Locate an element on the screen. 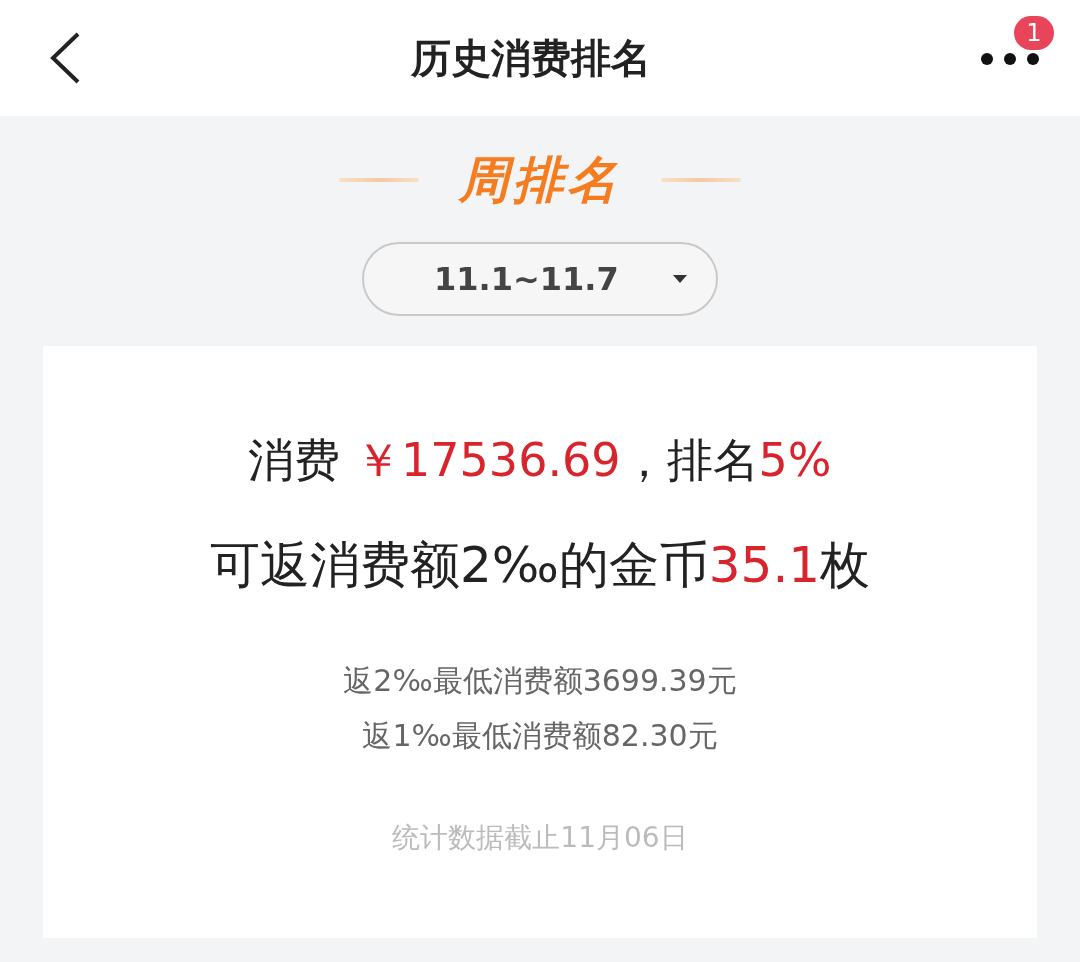  summary-text: 消费 ￥17536.69，排名 5% is located at coordinates (540, 460).